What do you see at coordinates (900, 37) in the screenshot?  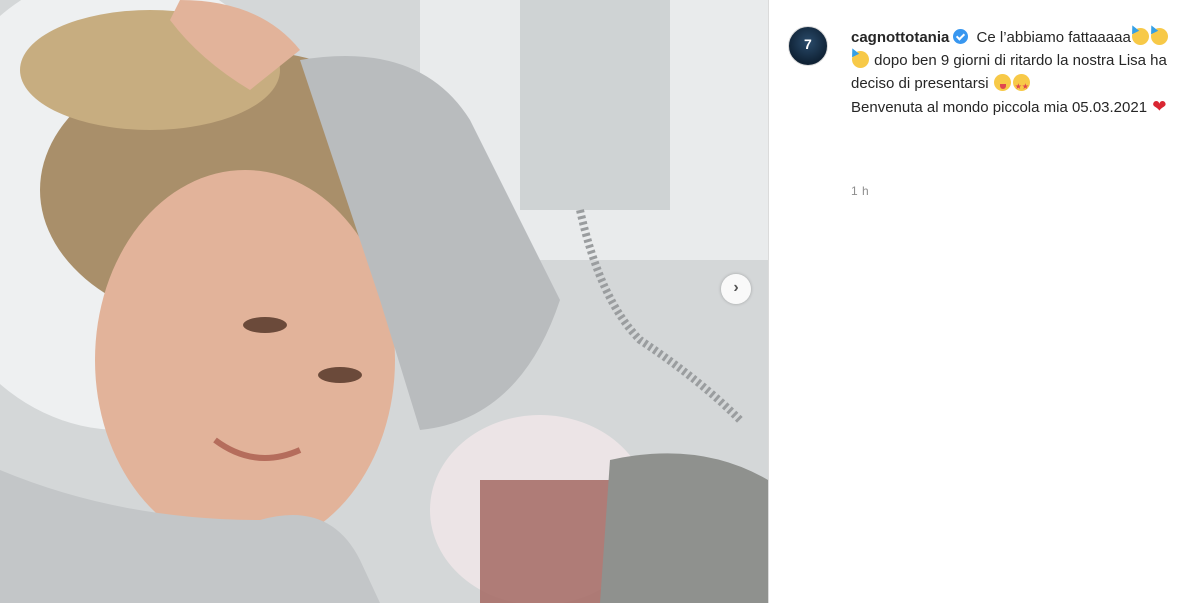 I see `author-username: cagnottotania` at bounding box center [900, 37].